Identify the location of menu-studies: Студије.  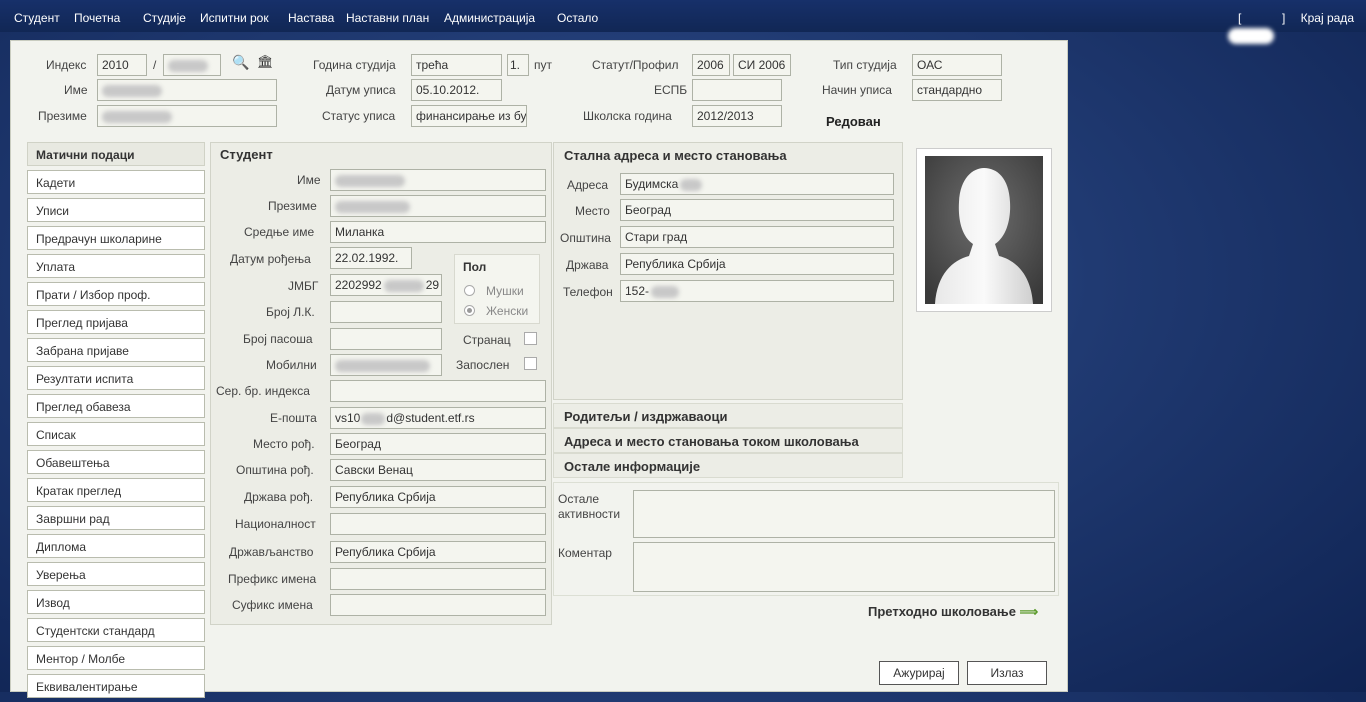
(164, 18).